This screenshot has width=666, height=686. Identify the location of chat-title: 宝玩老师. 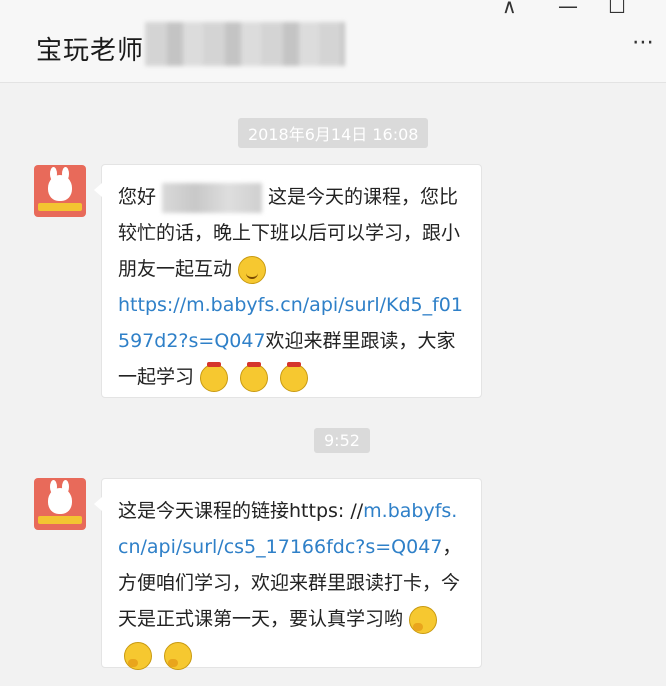
(90, 51).